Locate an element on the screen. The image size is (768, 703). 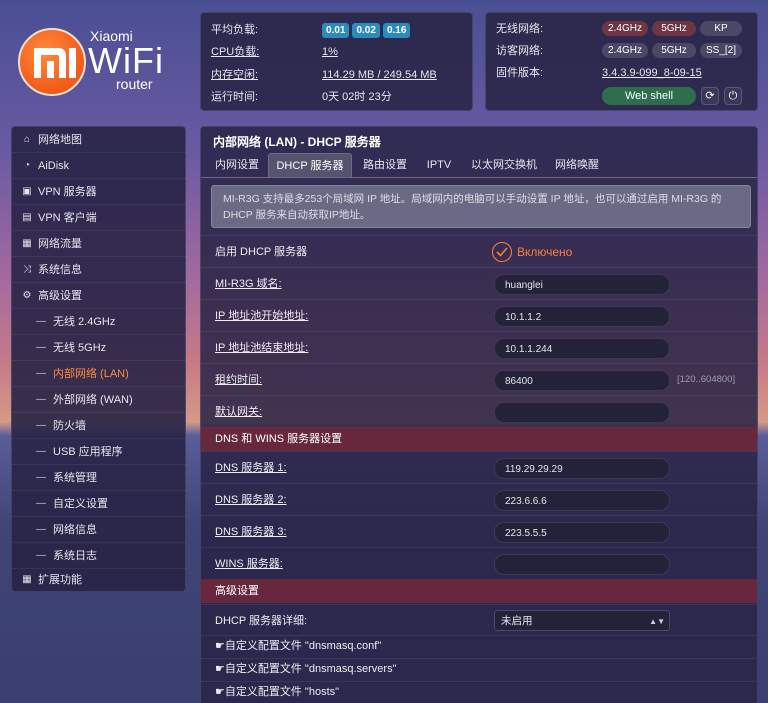
select-arrows-icon: ▲▼ is located at coordinates (657, 621).